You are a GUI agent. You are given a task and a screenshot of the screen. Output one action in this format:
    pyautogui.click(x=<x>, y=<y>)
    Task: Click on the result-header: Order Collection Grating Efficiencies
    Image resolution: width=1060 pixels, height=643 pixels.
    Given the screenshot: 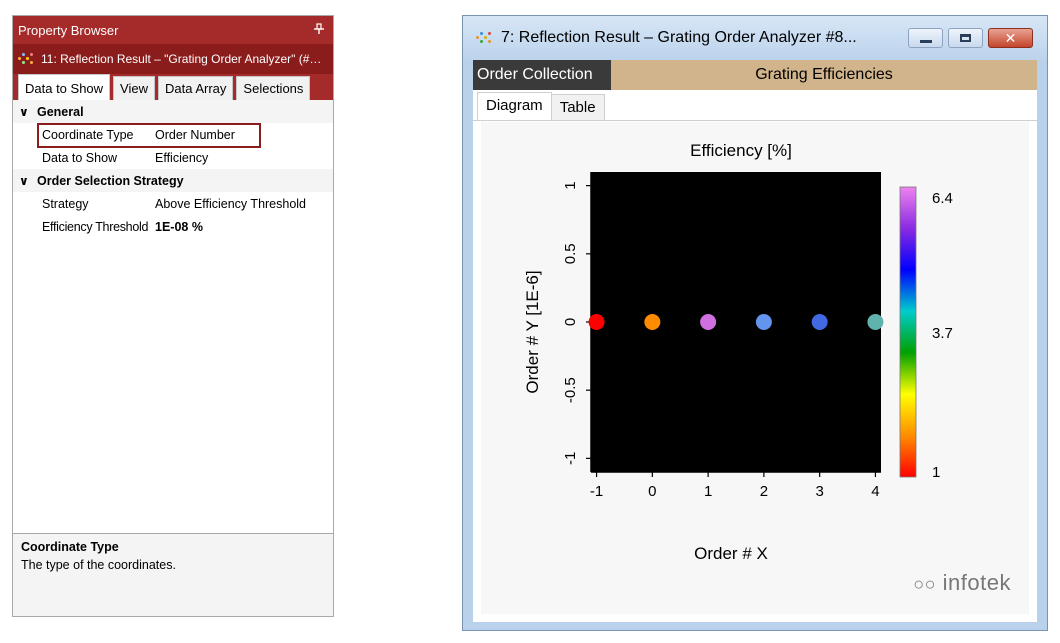 What is the action you would take?
    pyautogui.click(x=755, y=75)
    